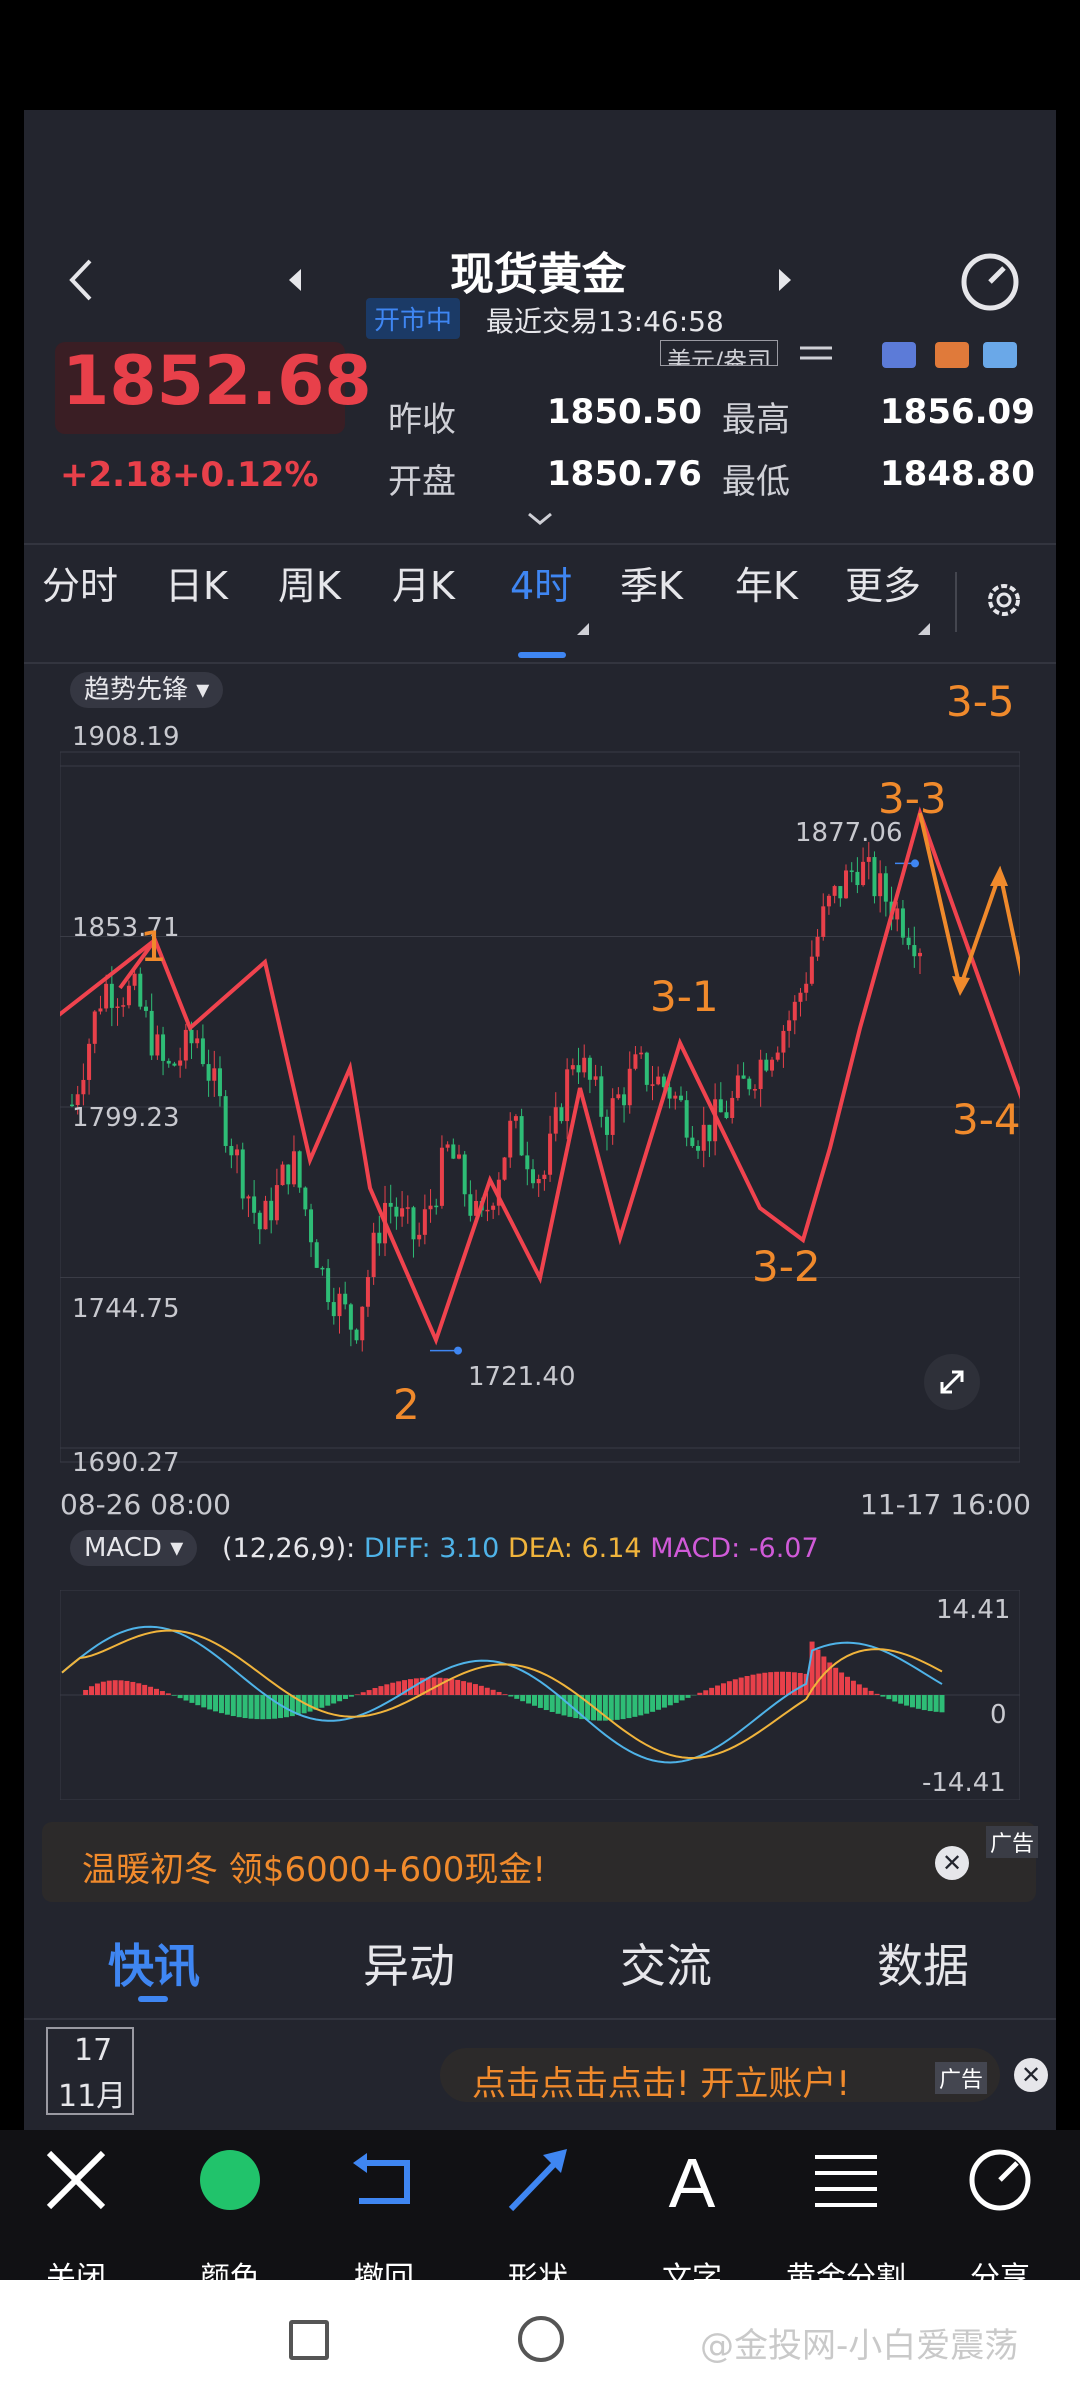 The image size is (1080, 2400). I want to click on compare-icon, so click(816, 353).